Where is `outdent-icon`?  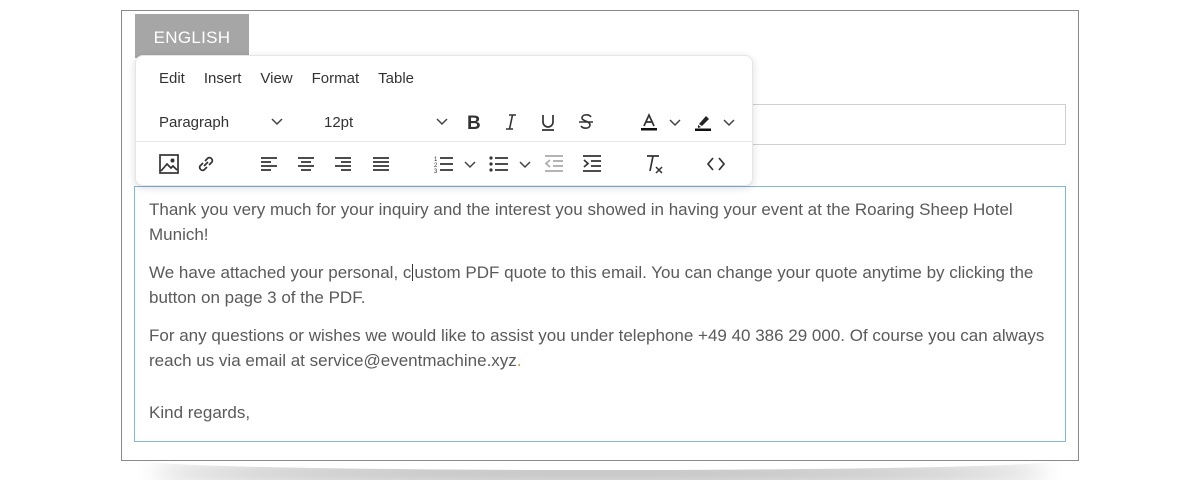
outdent-icon is located at coordinates (553, 163).